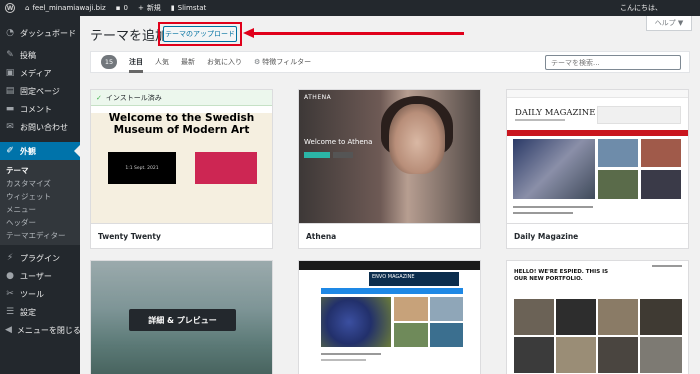  Describe the element at coordinates (40, 33) in the screenshot. I see `sidebar-item-dashboard: ◔ ダッシュボード` at that location.